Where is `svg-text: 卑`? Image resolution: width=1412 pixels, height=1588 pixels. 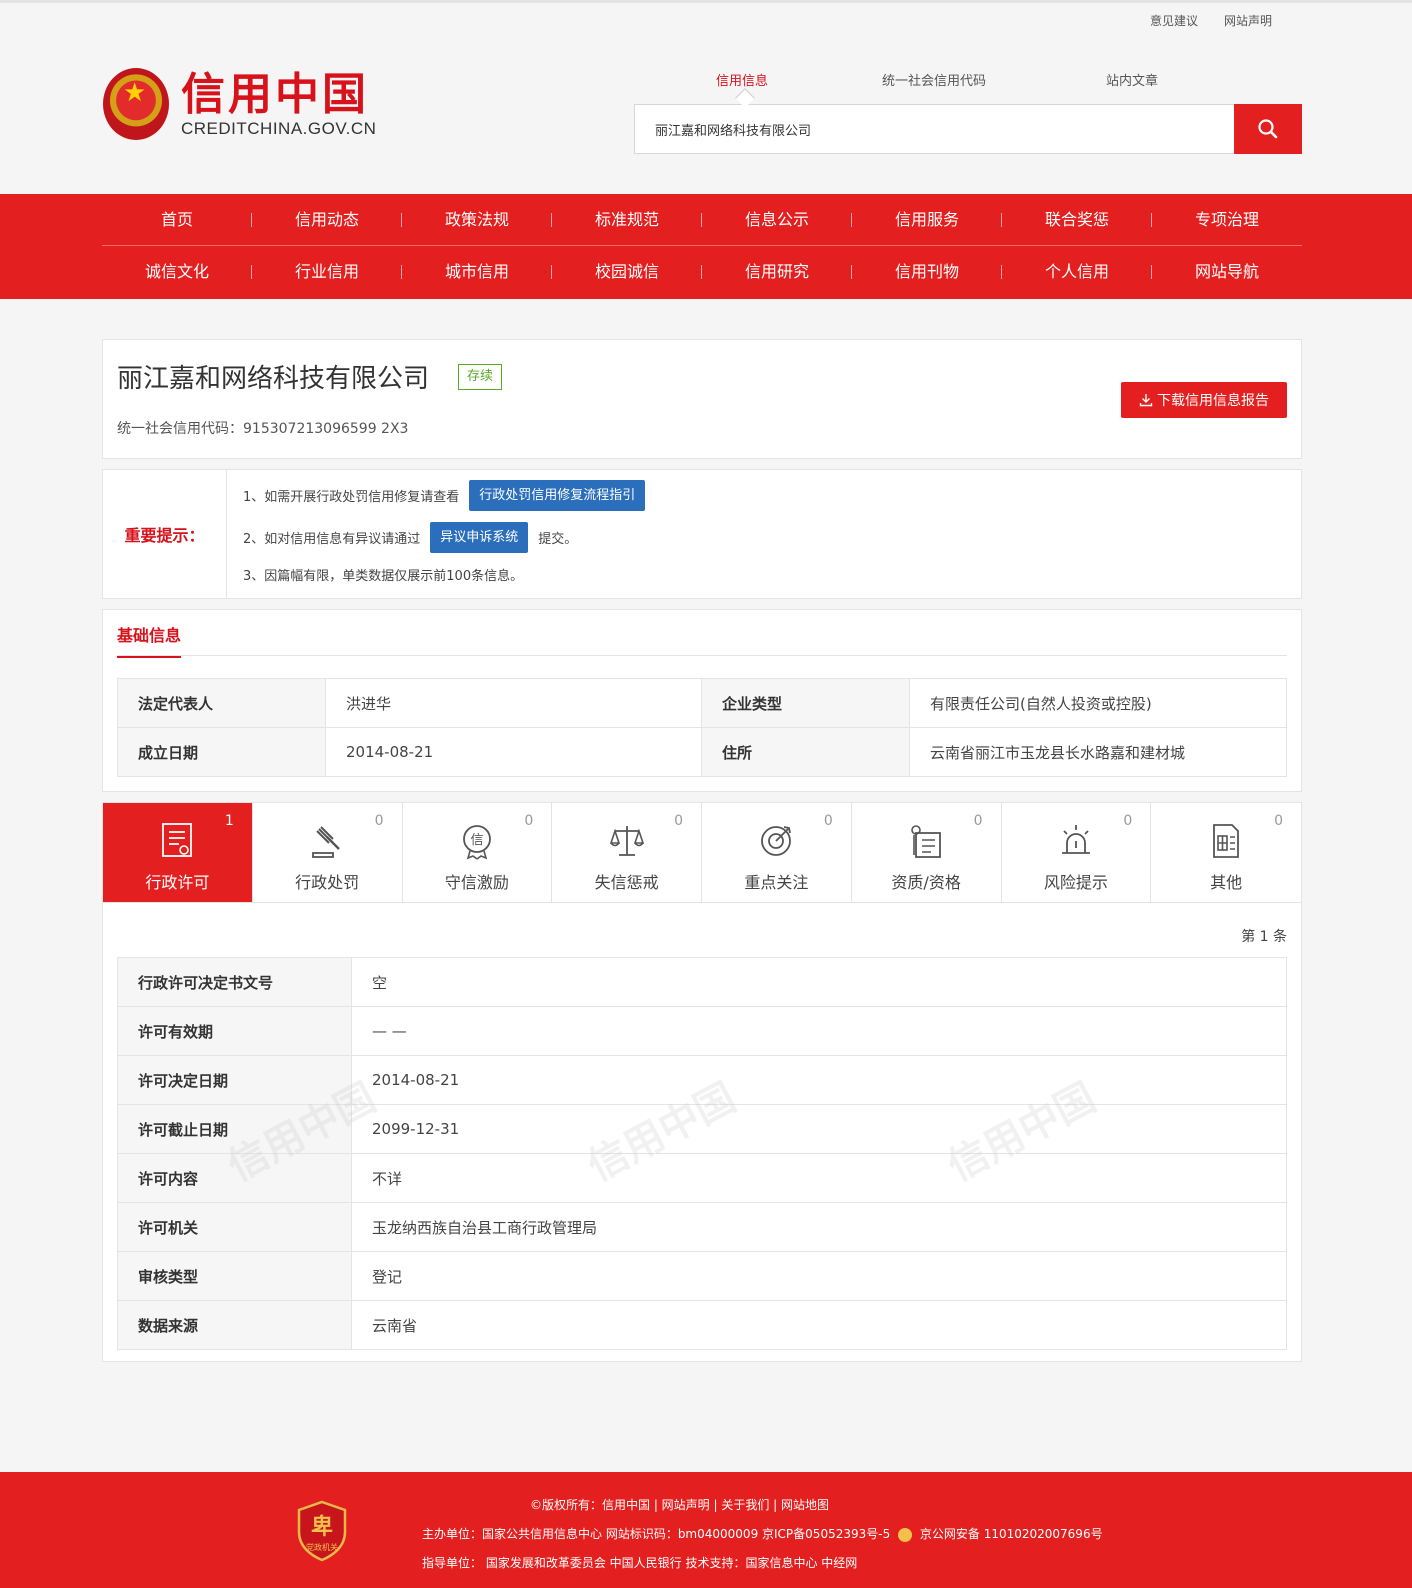
svg-text: 卑 is located at coordinates (322, 1527).